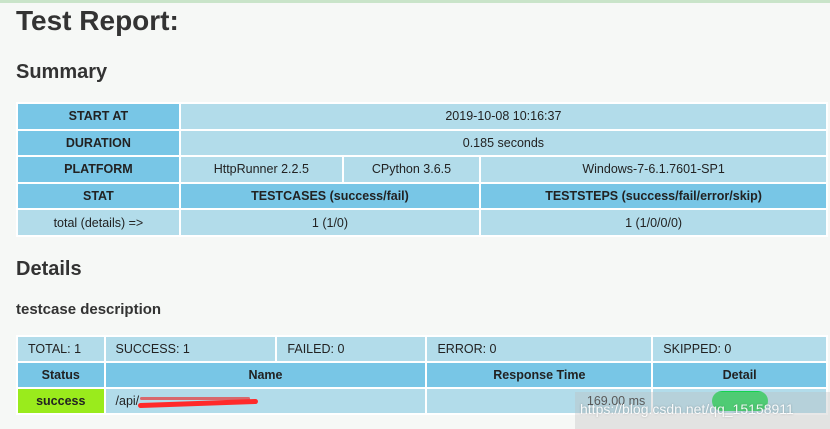 The width and height of the screenshot is (830, 429). What do you see at coordinates (98, 143) in the screenshot?
I see `duration-label: DURATION` at bounding box center [98, 143].